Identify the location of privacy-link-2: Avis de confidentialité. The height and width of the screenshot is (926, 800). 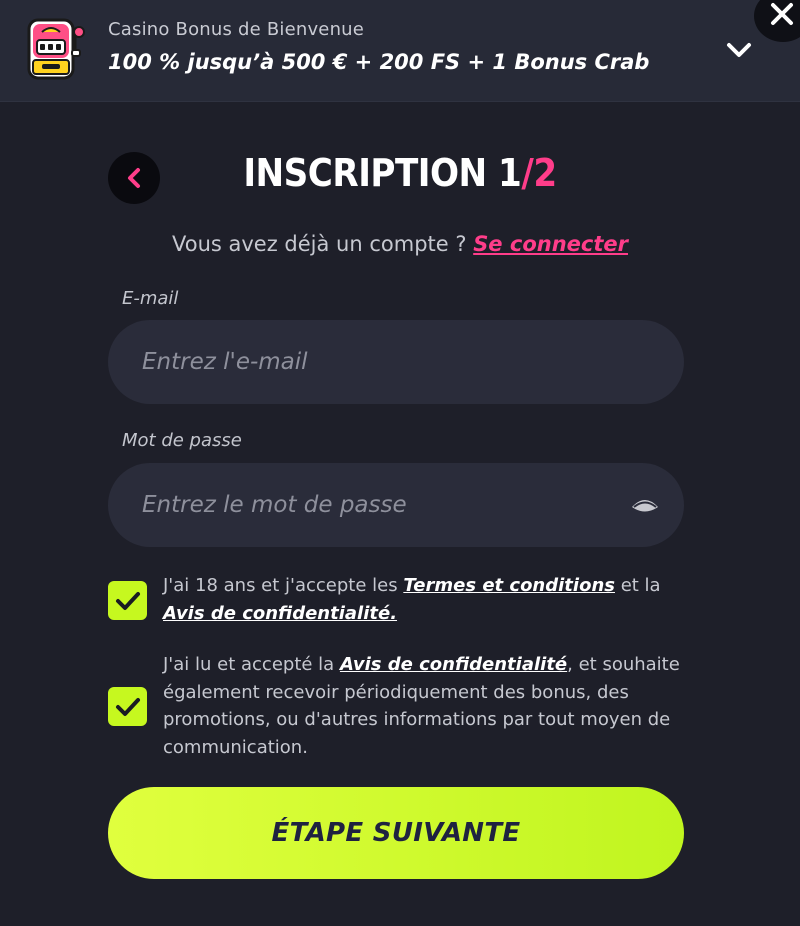
(453, 664).